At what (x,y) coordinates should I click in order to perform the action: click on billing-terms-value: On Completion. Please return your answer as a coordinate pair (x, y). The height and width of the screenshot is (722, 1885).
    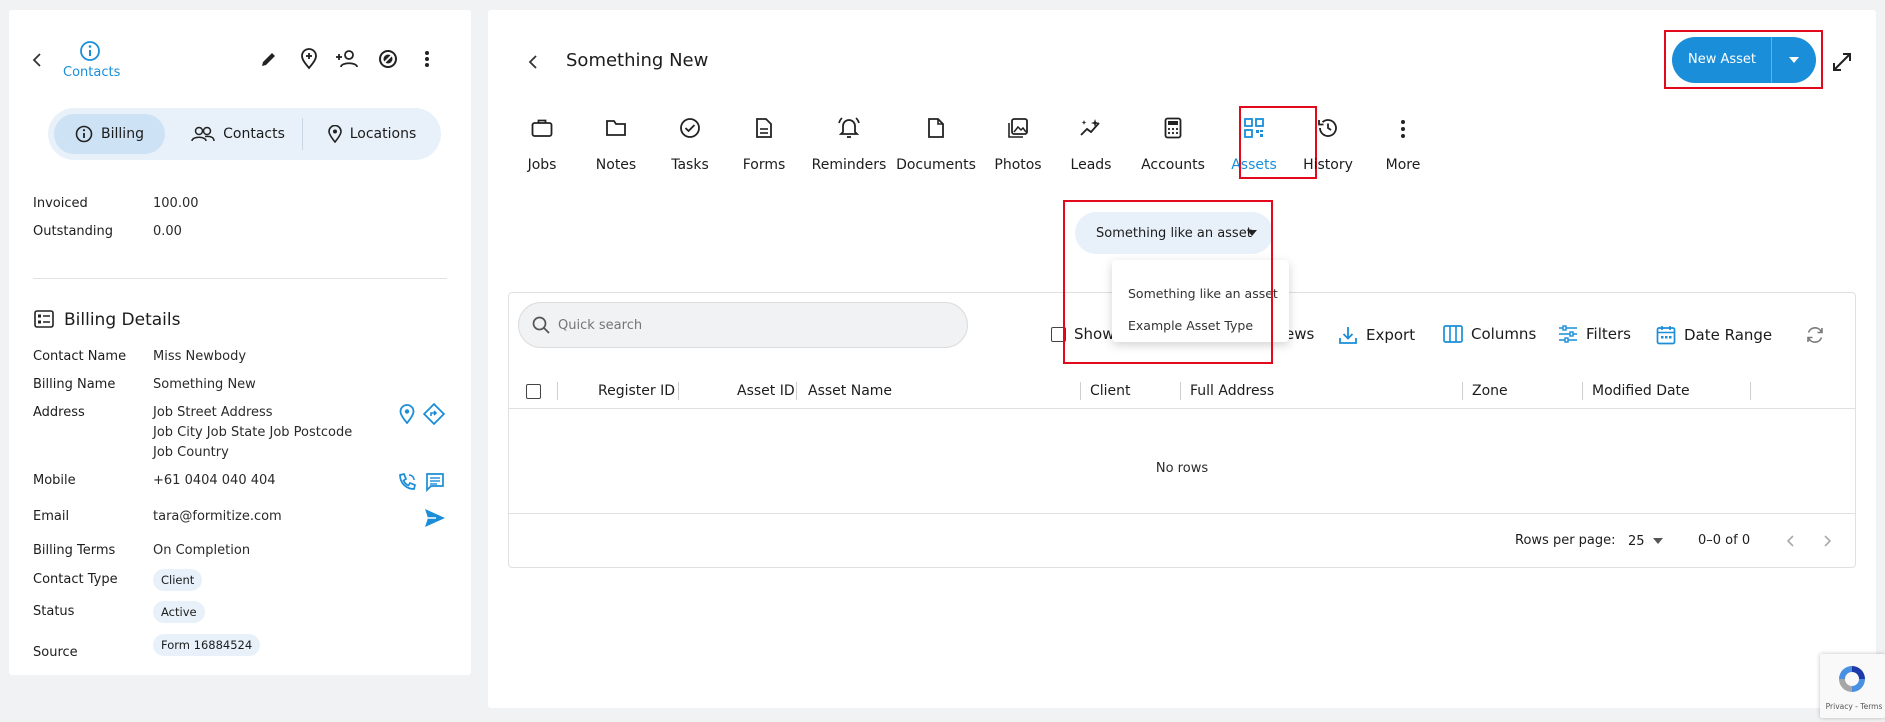
    Looking at the image, I should click on (202, 550).